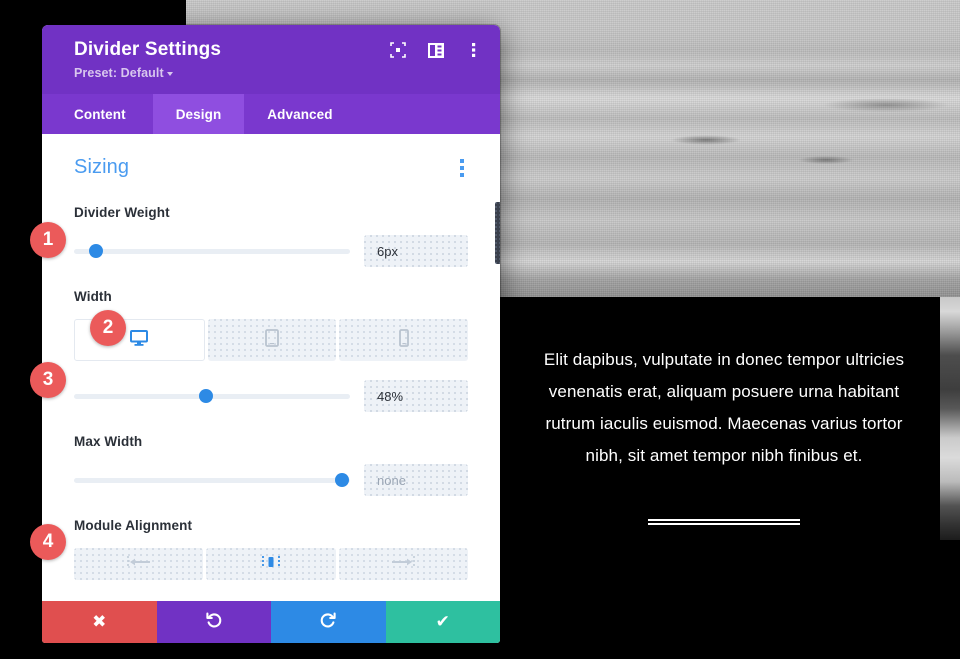  I want to click on header-icon-group, so click(436, 50).